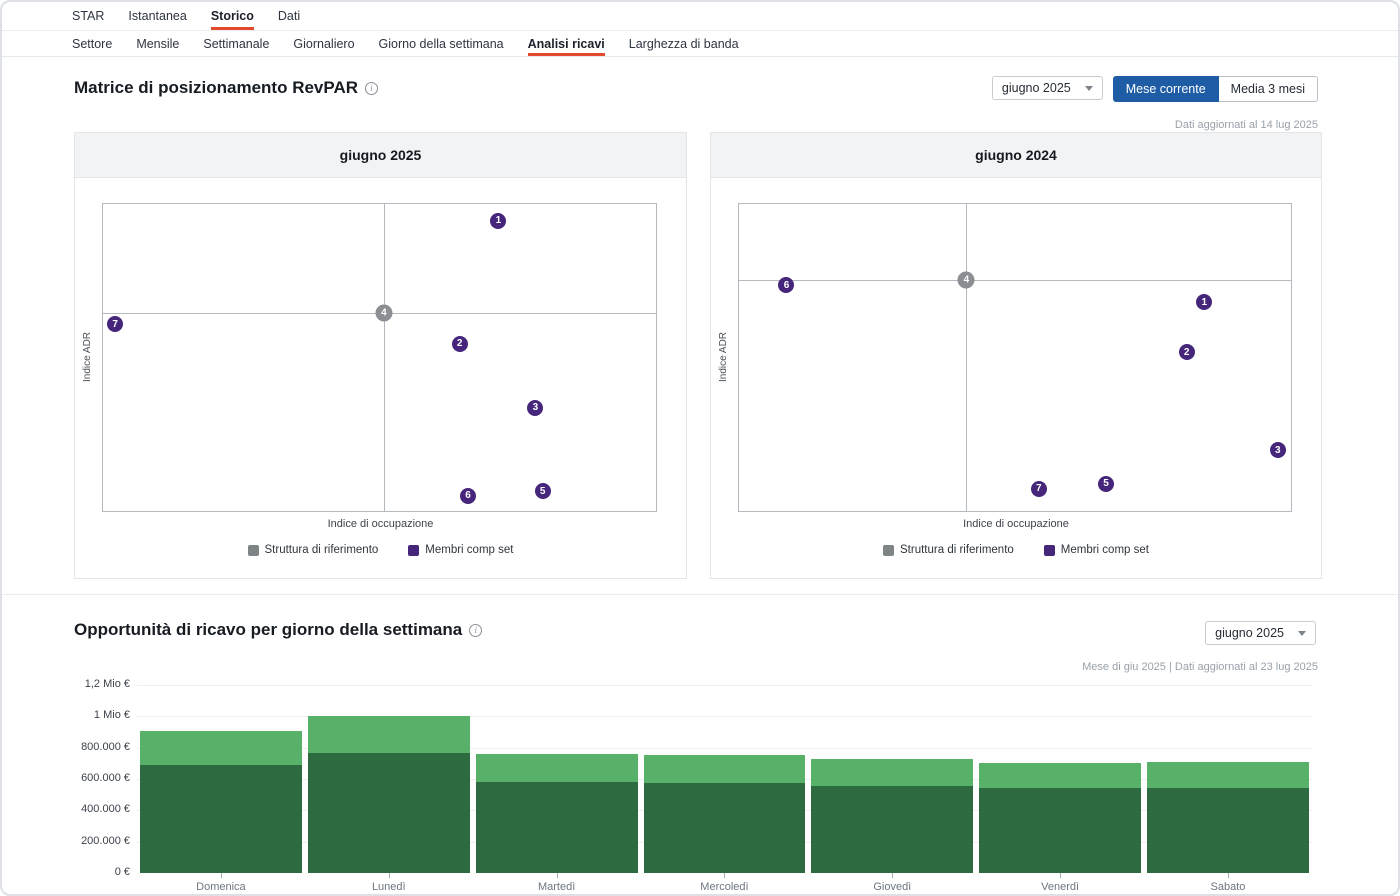  Describe the element at coordinates (388, 887) in the screenshot. I see `x-tick-label: Lunedì` at that location.